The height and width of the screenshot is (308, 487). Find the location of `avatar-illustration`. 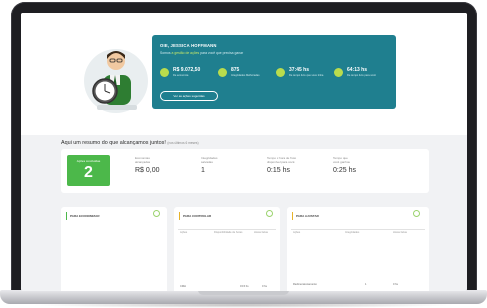

avatar-illustration is located at coordinates (116, 81).